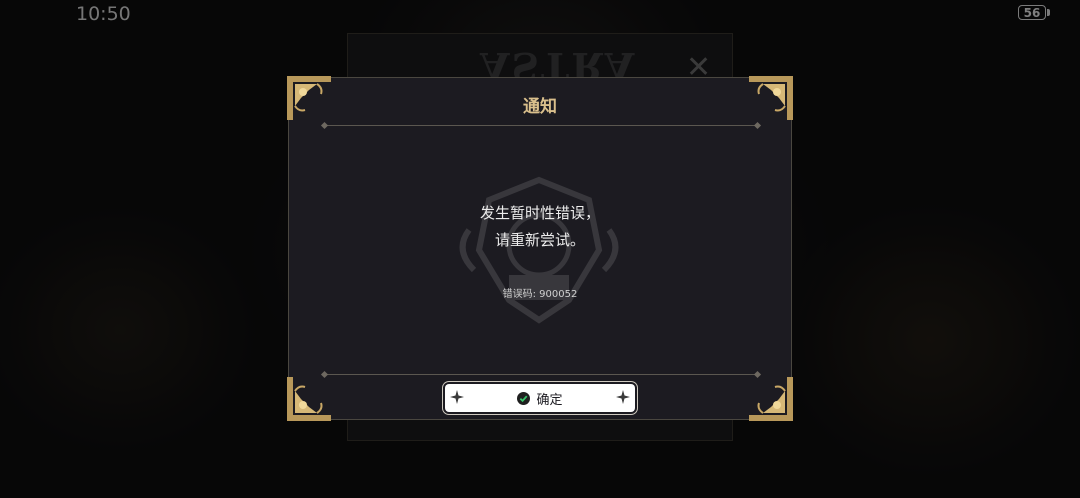  I want to click on footer-divider, so click(541, 374).